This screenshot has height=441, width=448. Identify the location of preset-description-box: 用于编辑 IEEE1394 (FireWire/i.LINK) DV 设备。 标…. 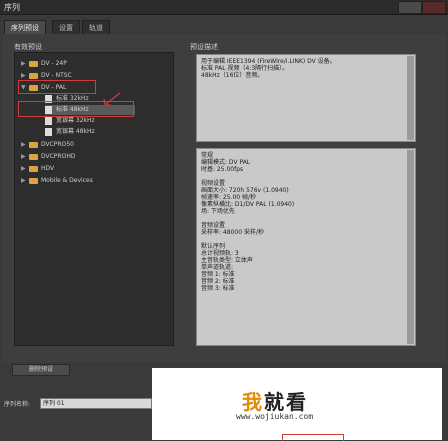
(306, 98).